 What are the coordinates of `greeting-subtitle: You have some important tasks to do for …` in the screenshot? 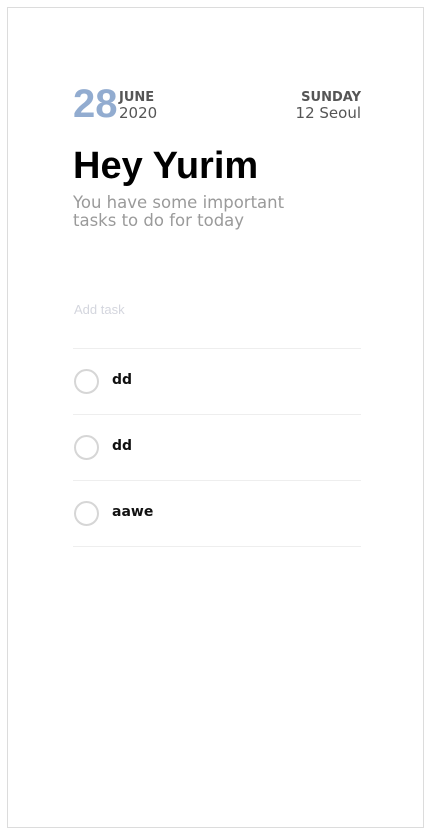 It's located at (179, 211).